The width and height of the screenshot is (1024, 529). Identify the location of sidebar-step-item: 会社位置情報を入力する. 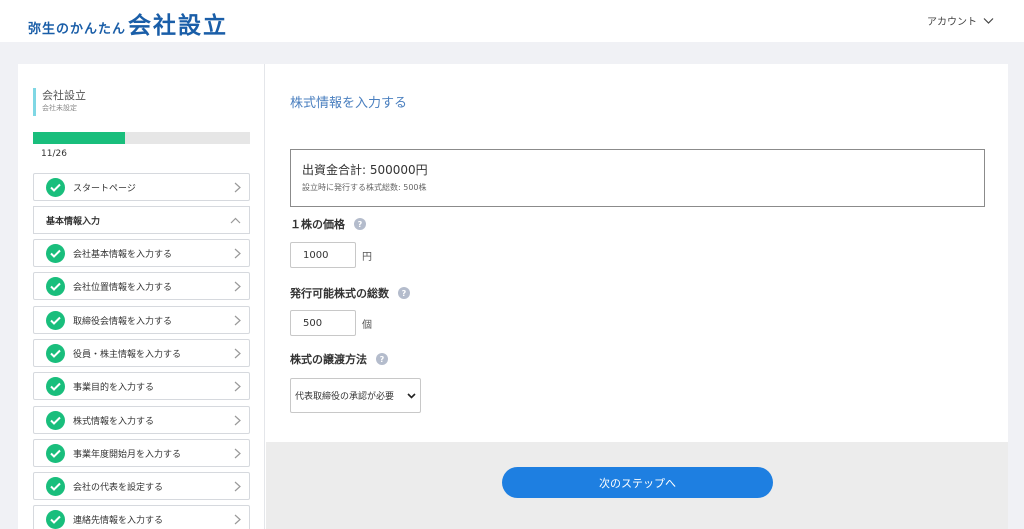
(141, 286).